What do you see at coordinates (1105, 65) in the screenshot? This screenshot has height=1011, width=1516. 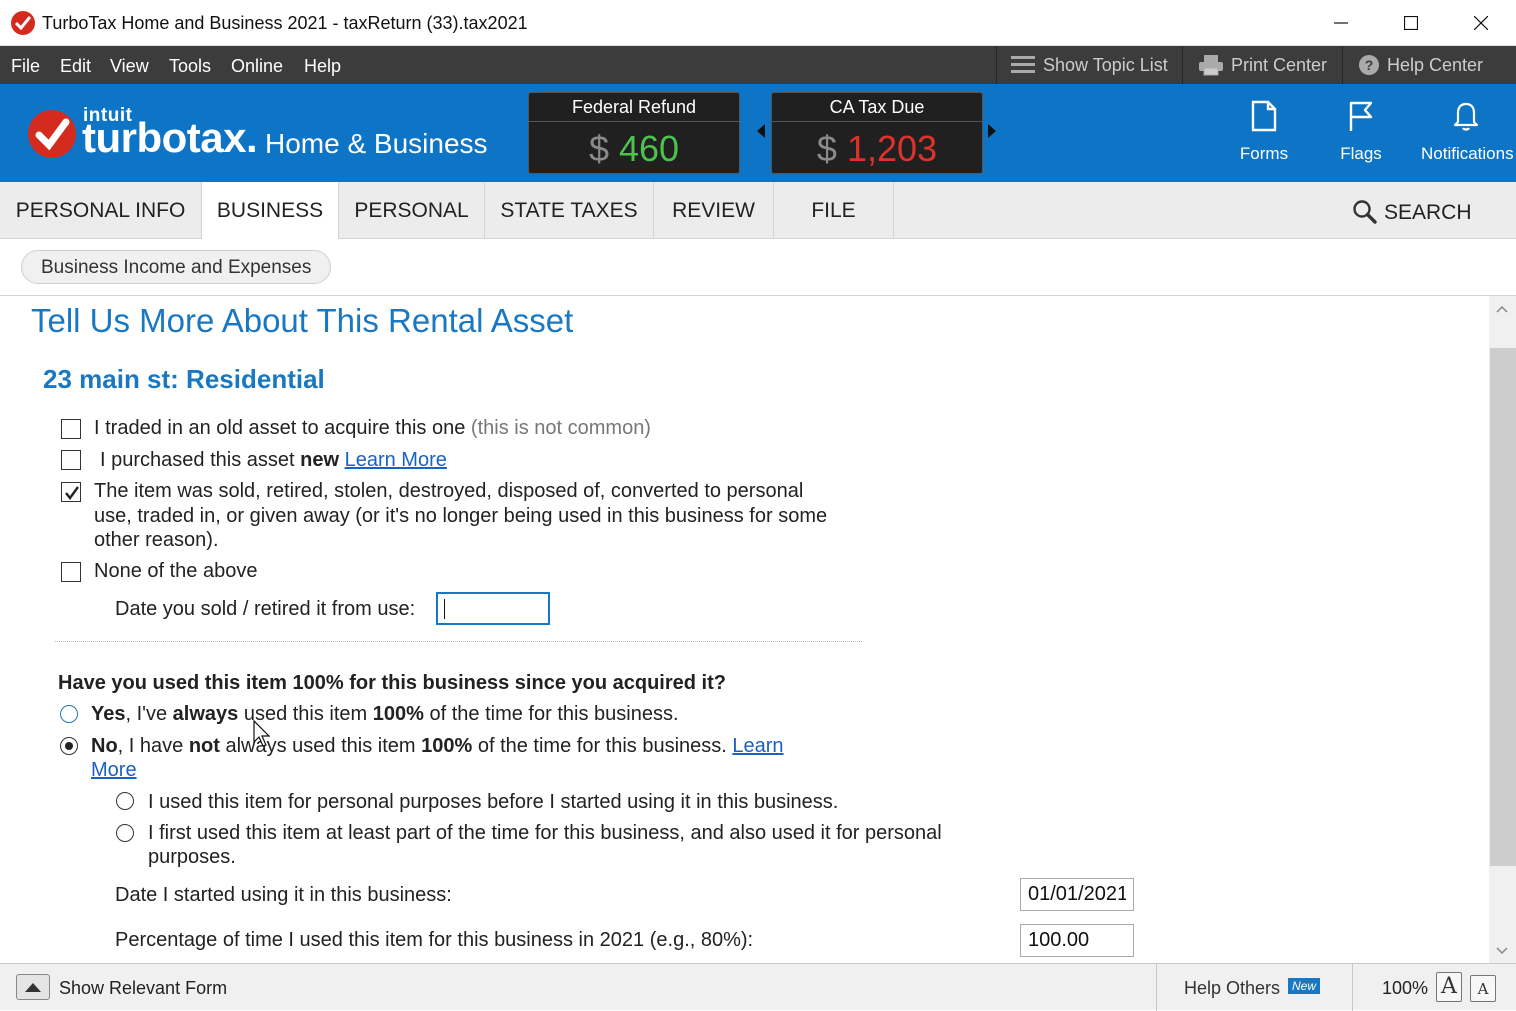 I see `show-topic-list-label: Show Topic List` at bounding box center [1105, 65].